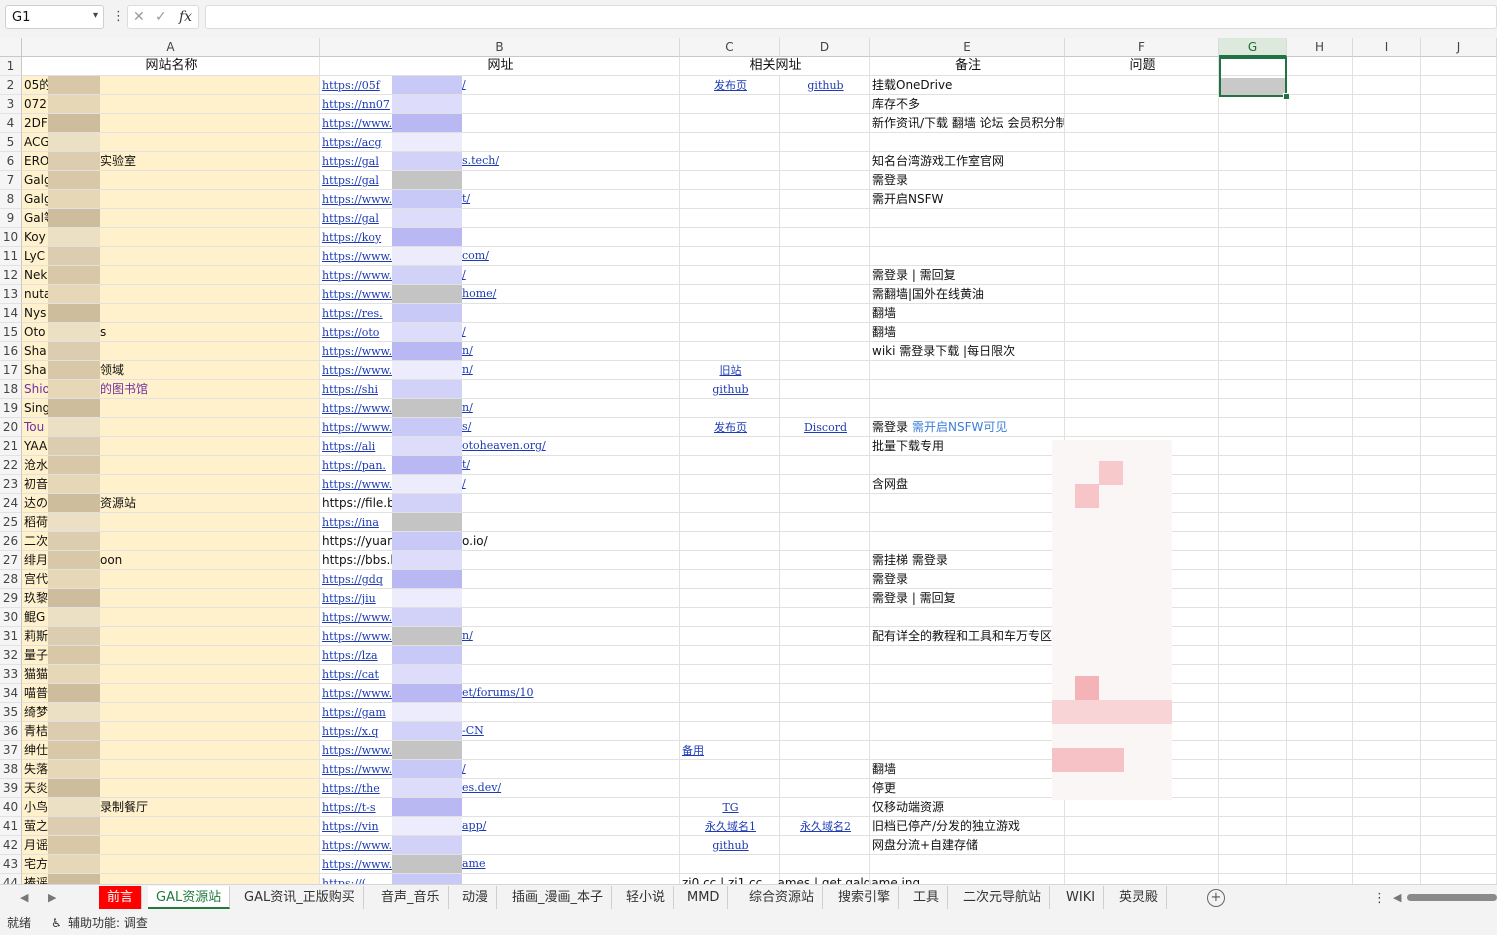  Describe the element at coordinates (11, 845) in the screenshot. I see `row-header: 42` at that location.